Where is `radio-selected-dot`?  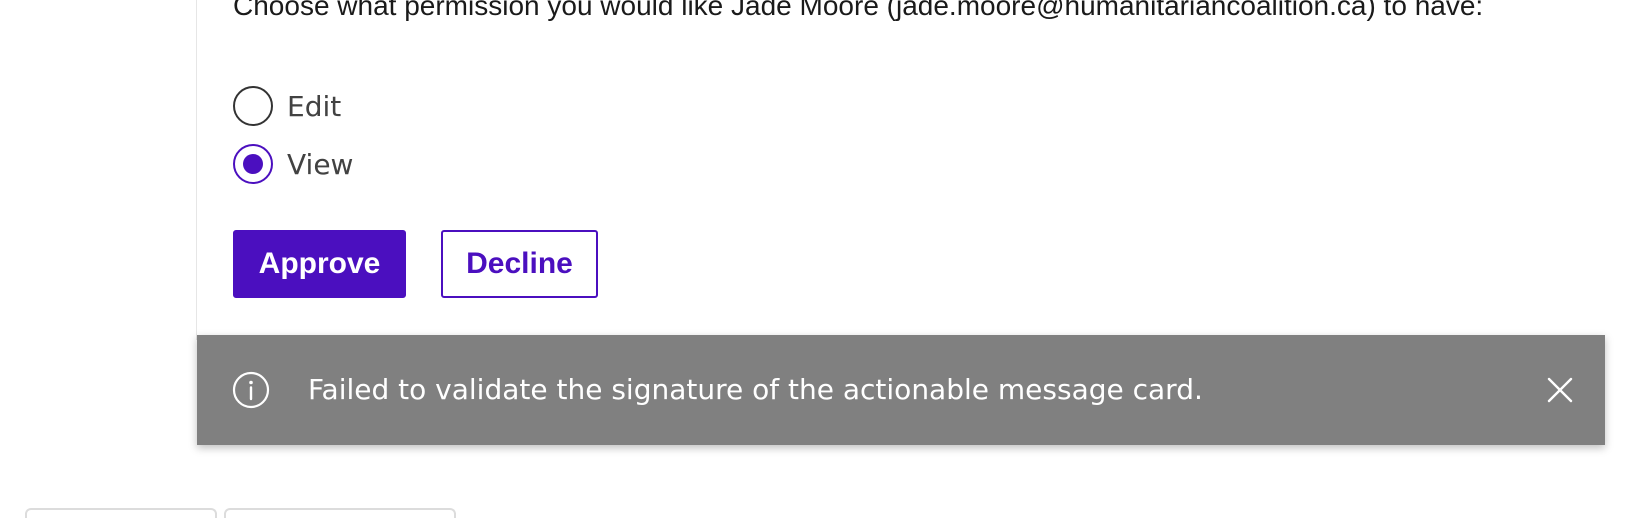
radio-selected-dot is located at coordinates (253, 164).